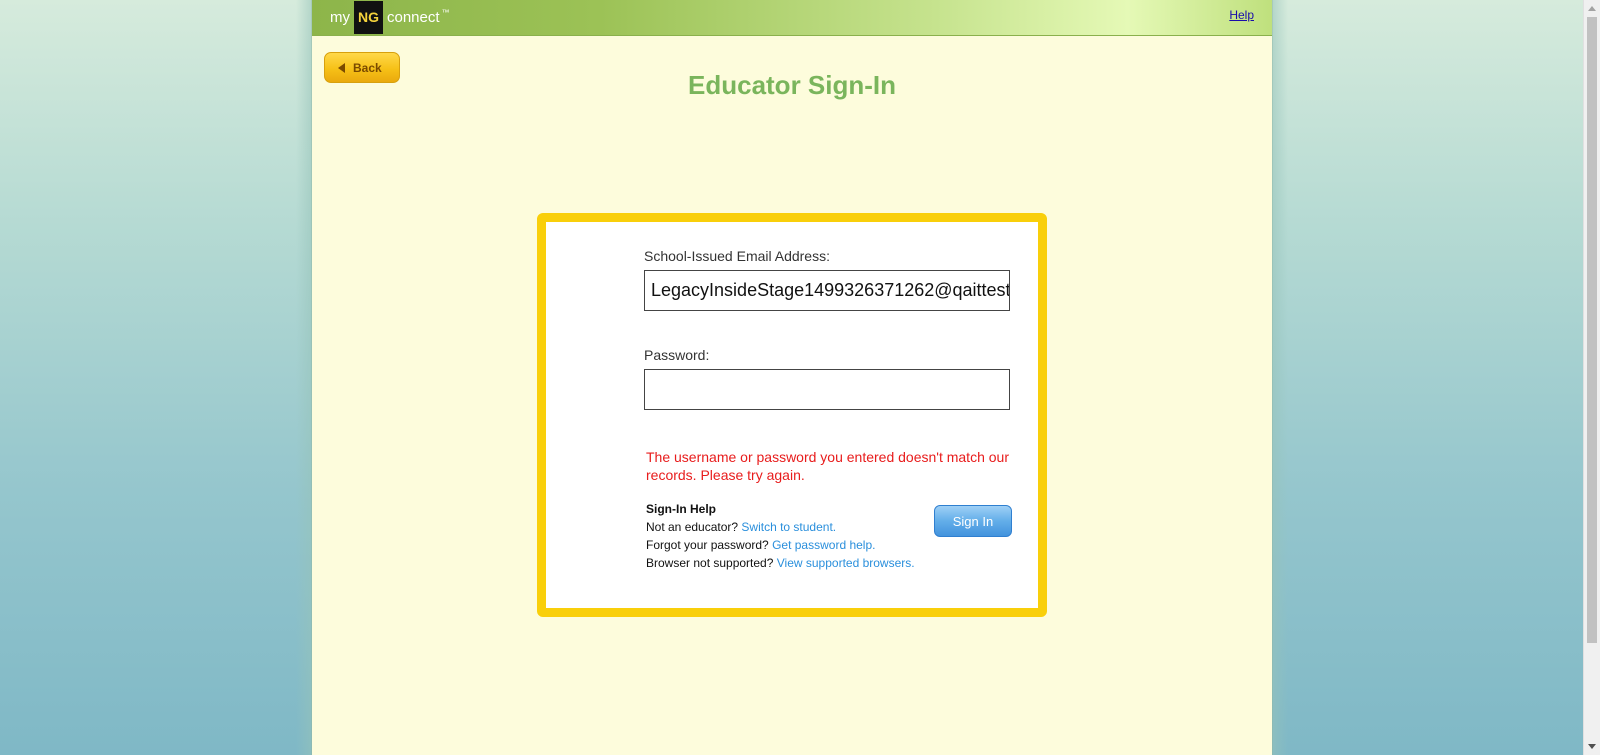 This screenshot has width=1600, height=755. I want to click on email-label: School-Issued Email Address:, so click(737, 256).